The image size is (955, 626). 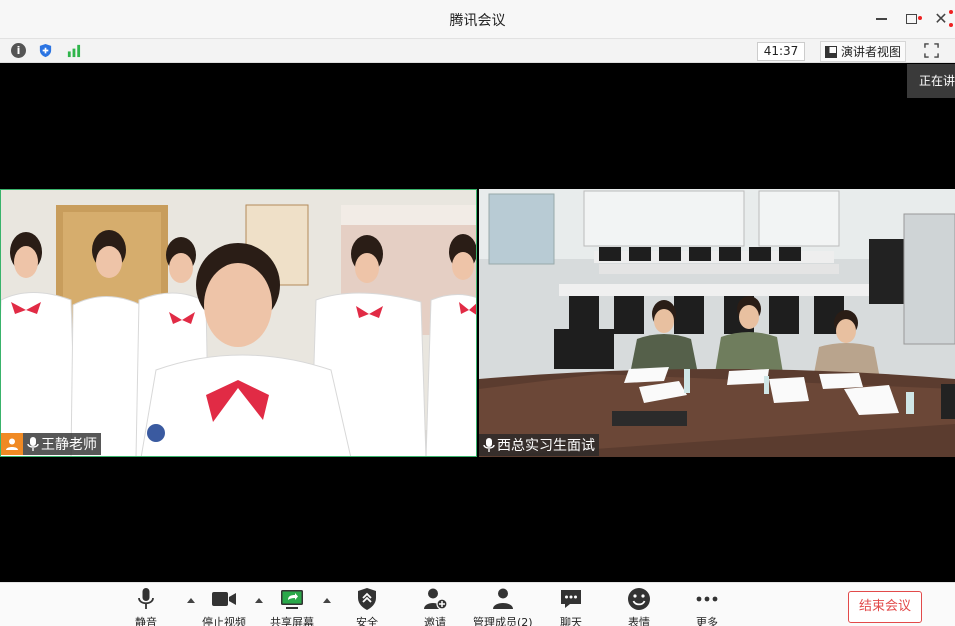 I want to click on mute-label: 静音, so click(x=146, y=621).